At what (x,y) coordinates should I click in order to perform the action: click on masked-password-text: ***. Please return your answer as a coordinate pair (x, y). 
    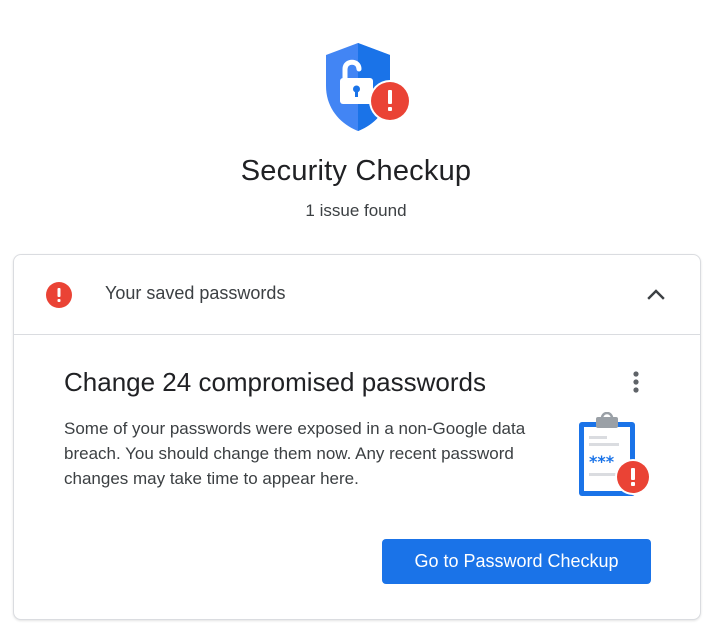
    Looking at the image, I should click on (602, 461).